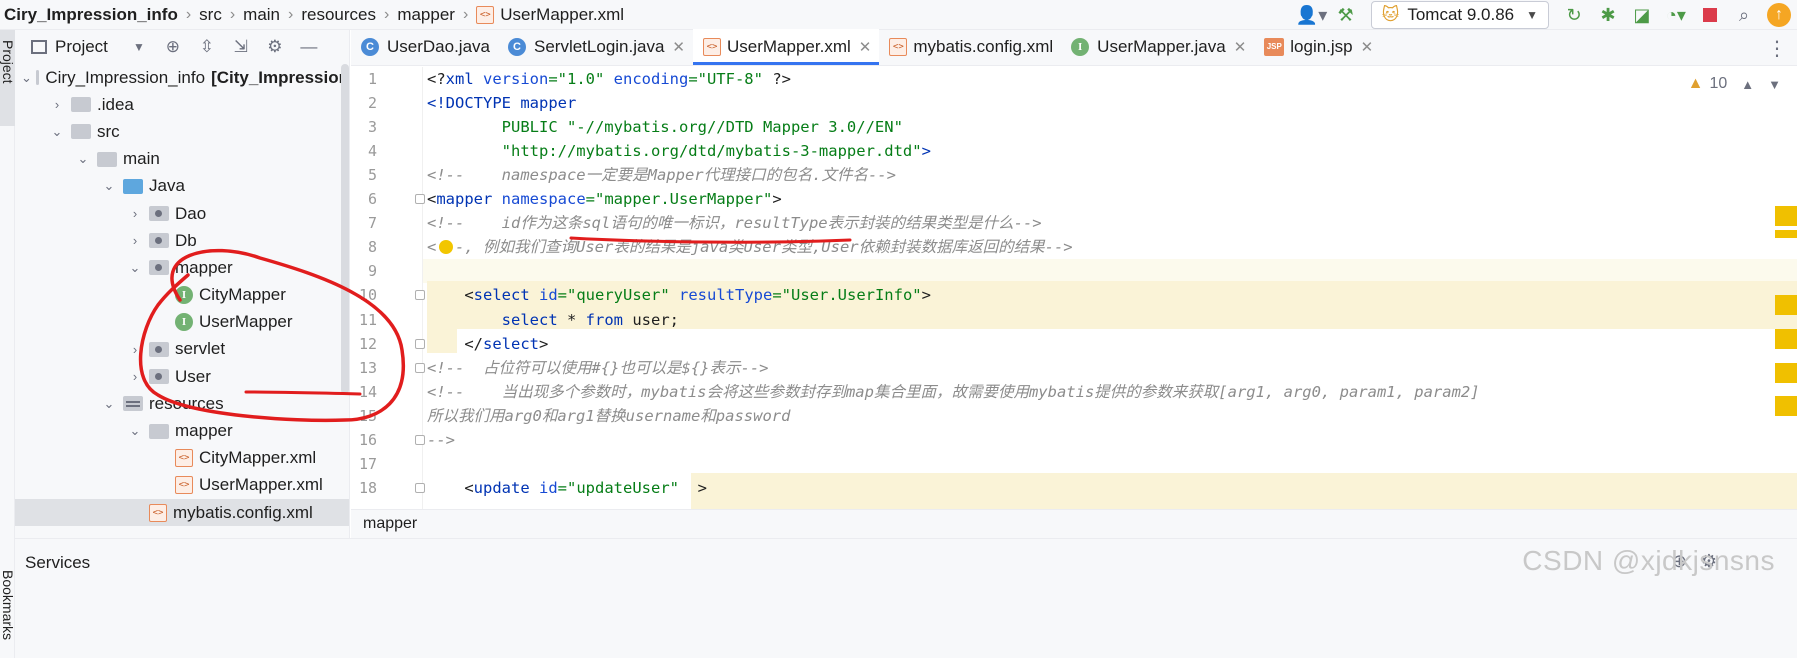 The width and height of the screenshot is (1797, 658). Describe the element at coordinates (446, 247) in the screenshot. I see `lightbulb-icon` at that location.